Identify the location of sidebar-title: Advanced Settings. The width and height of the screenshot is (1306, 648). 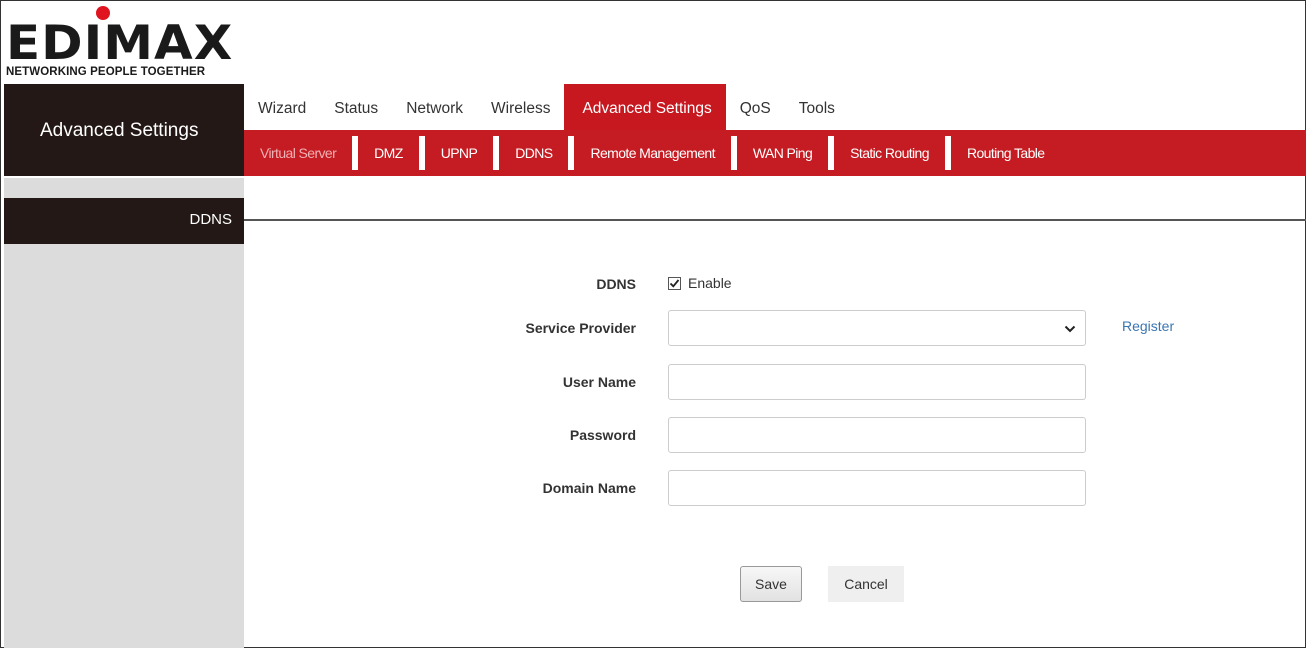
(124, 130).